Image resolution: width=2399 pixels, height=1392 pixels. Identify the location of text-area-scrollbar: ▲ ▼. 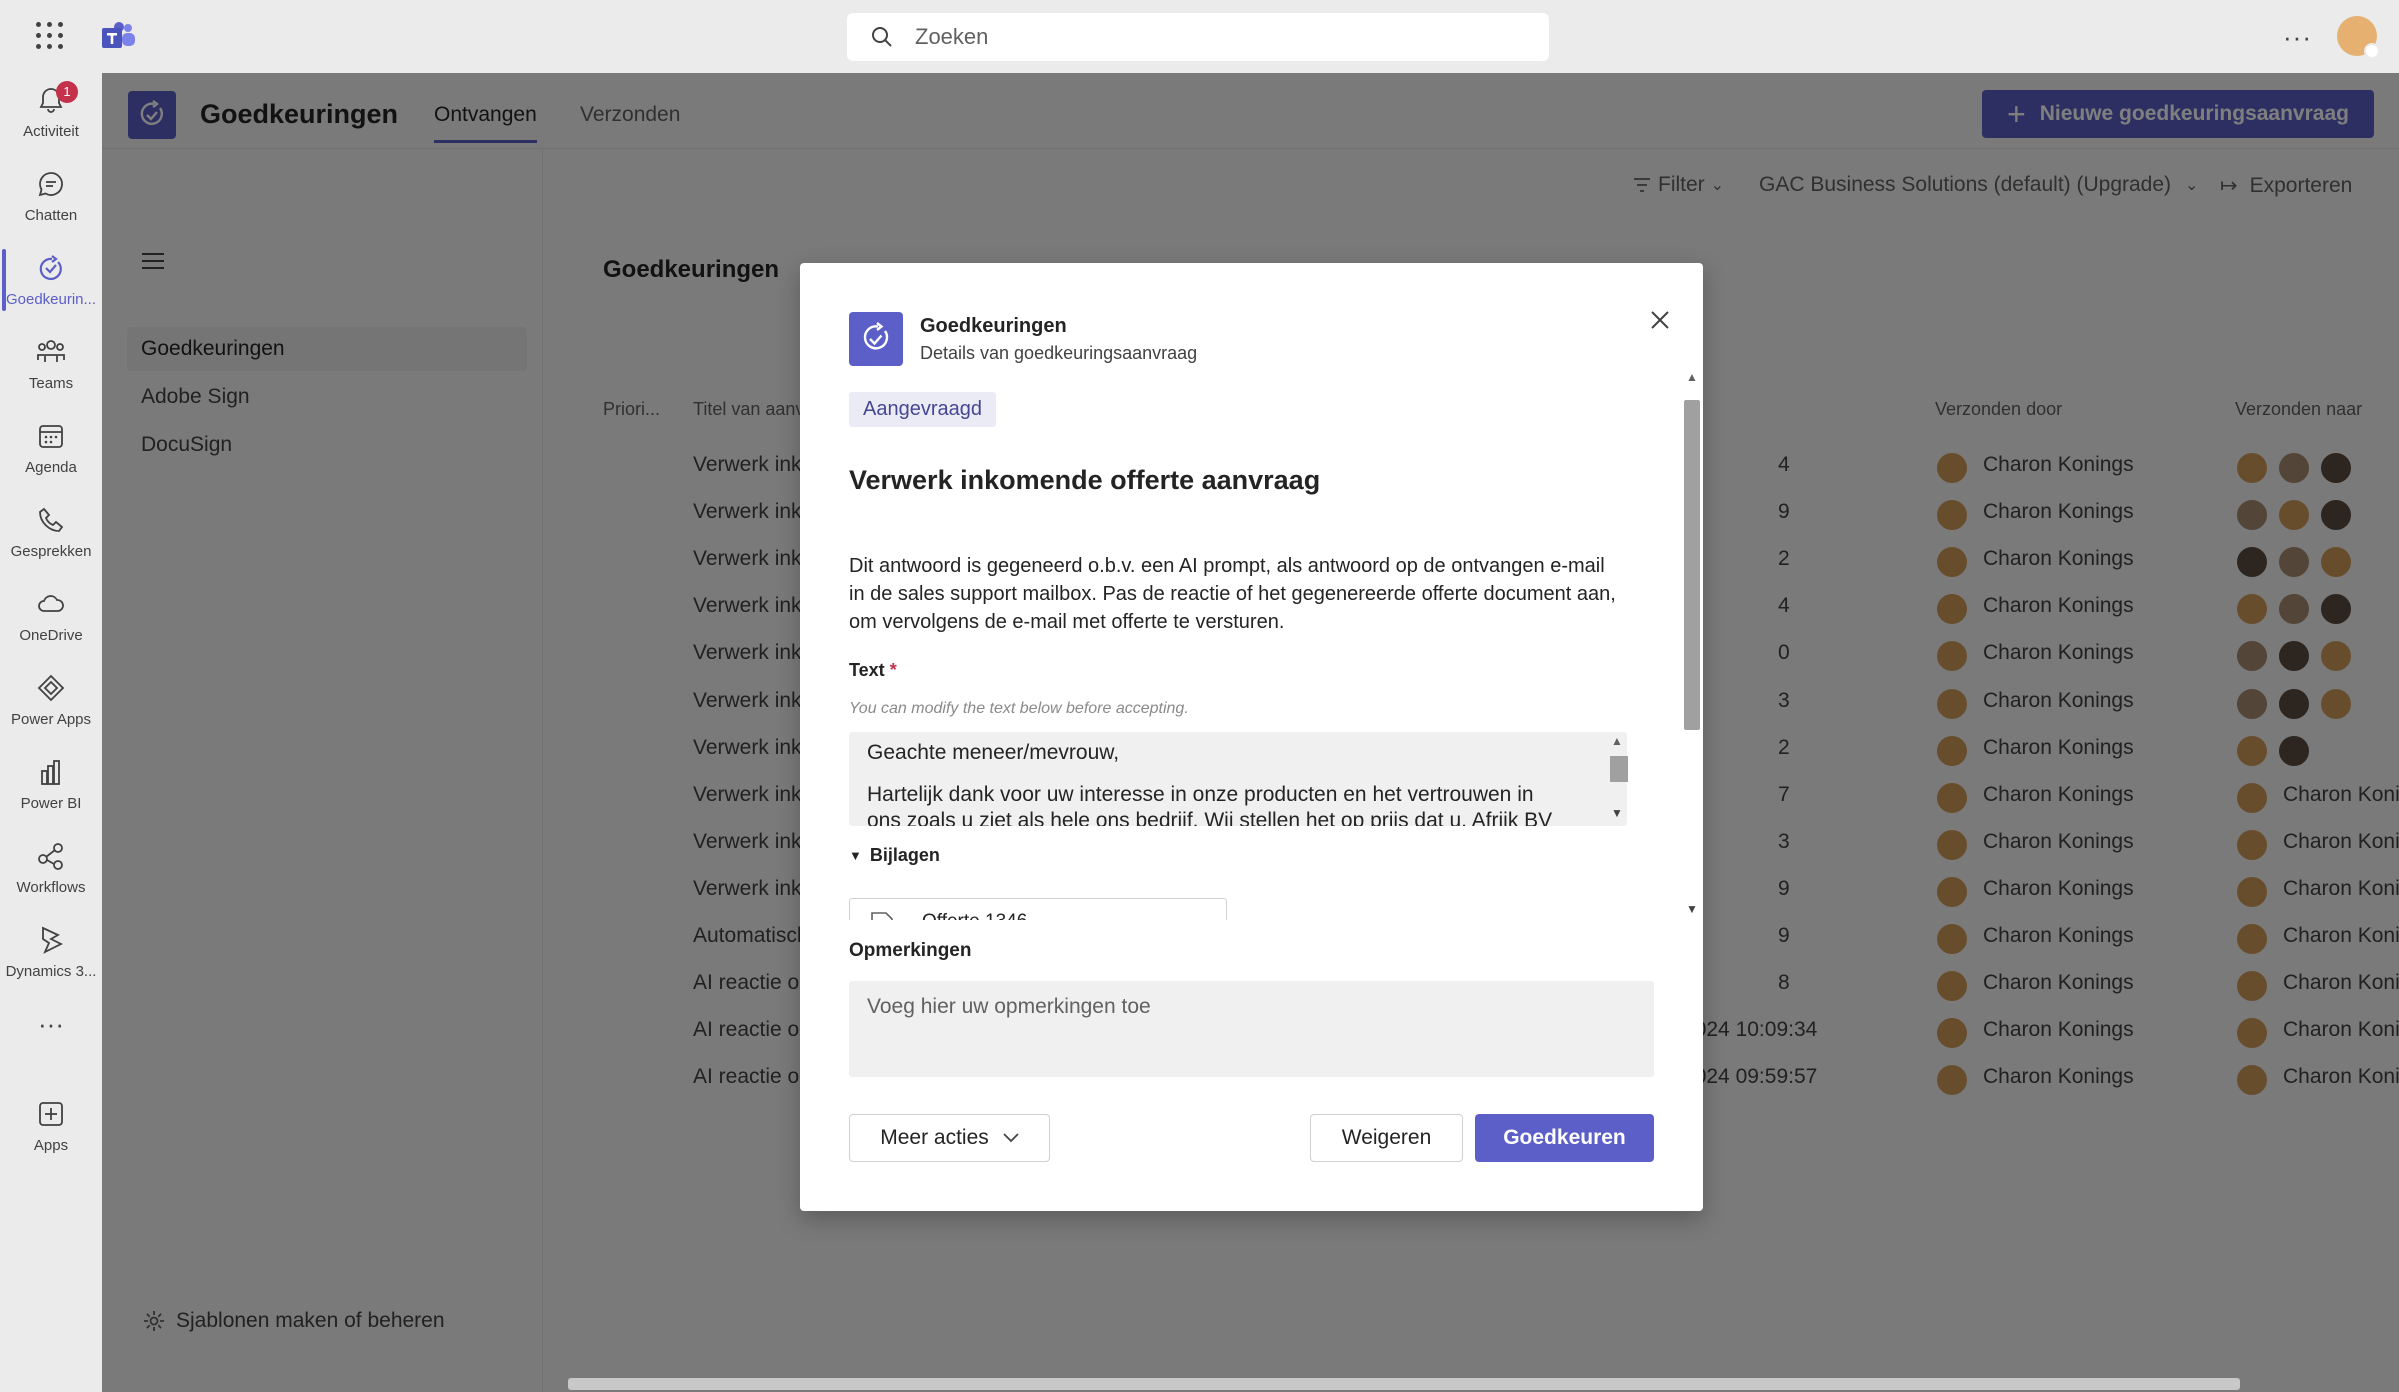
(1616, 779).